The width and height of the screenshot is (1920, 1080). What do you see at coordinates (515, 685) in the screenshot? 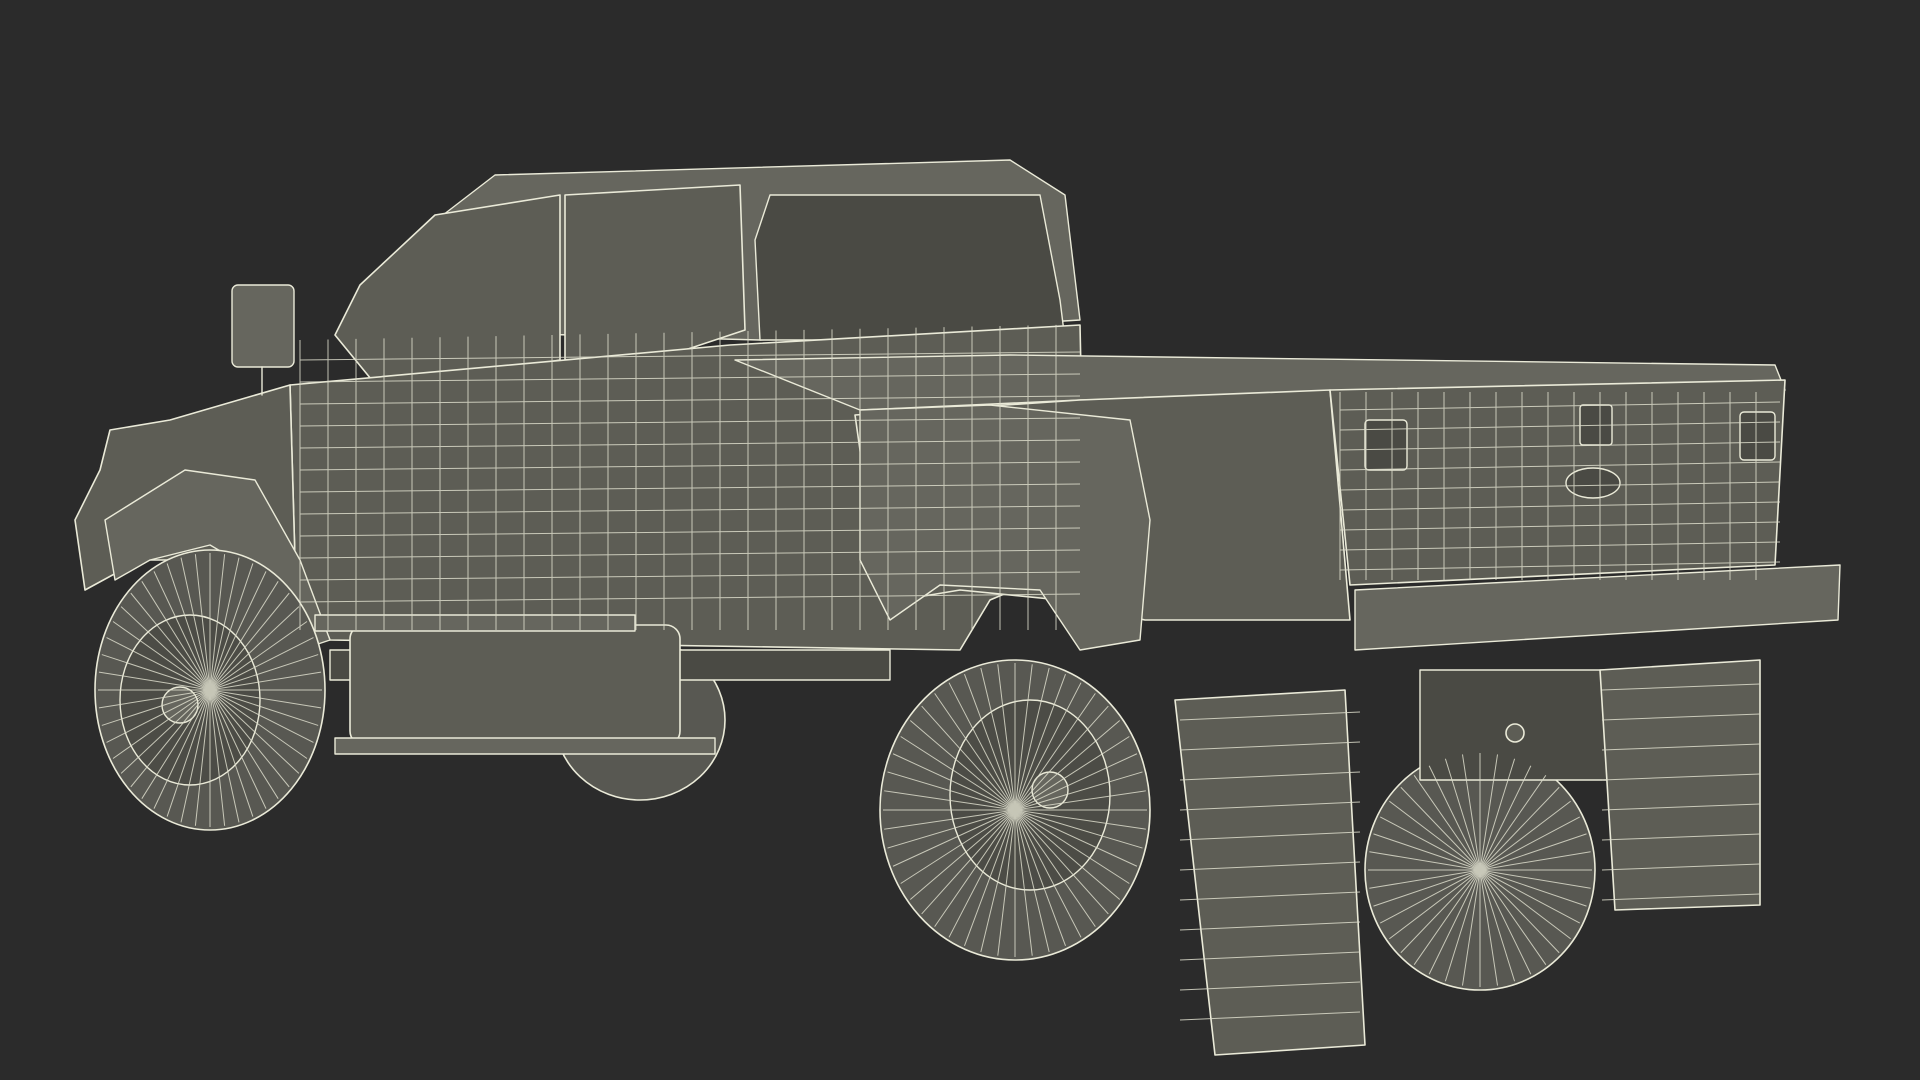
I see `fuel-tank` at bounding box center [515, 685].